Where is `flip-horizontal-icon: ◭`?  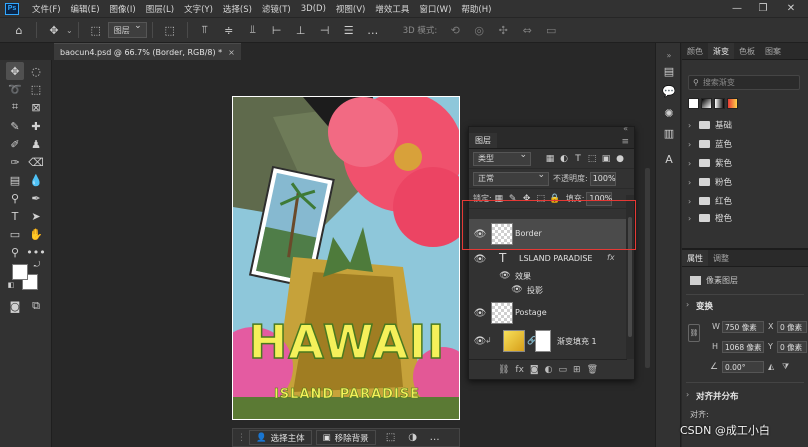 flip-horizontal-icon: ◭ is located at coordinates (771, 366).